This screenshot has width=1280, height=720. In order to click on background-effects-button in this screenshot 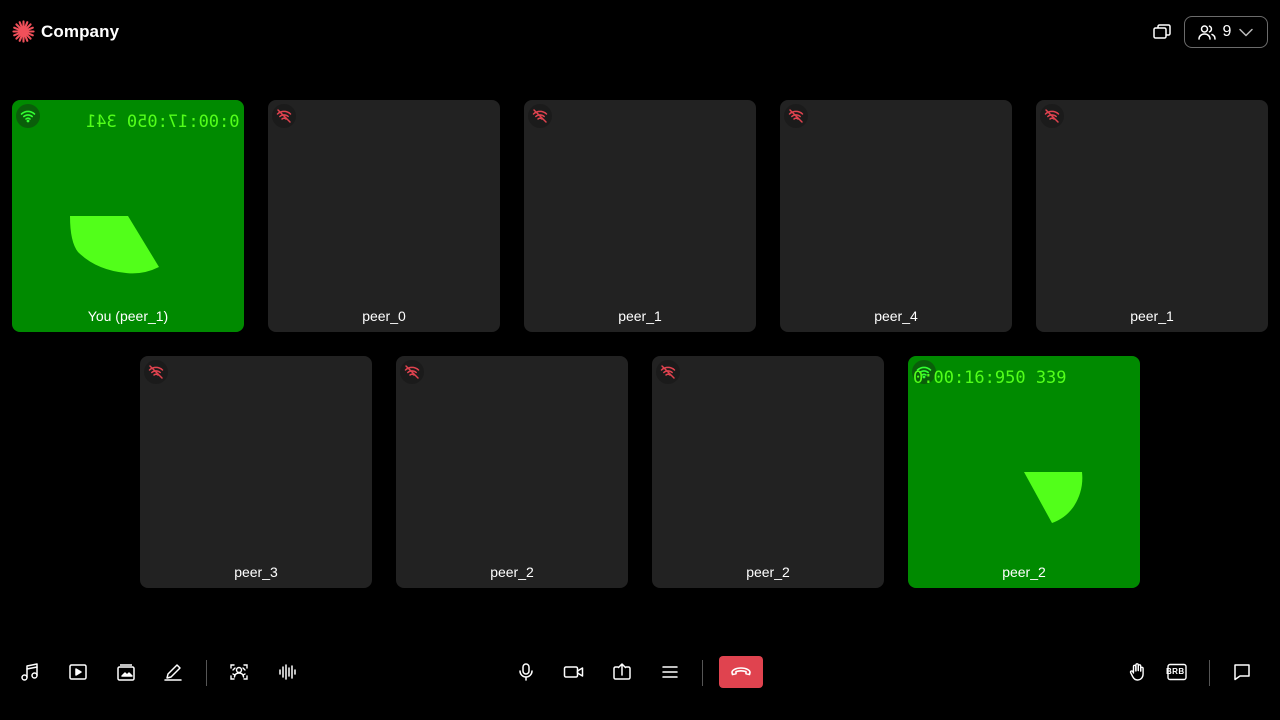, I will do `click(239, 672)`.